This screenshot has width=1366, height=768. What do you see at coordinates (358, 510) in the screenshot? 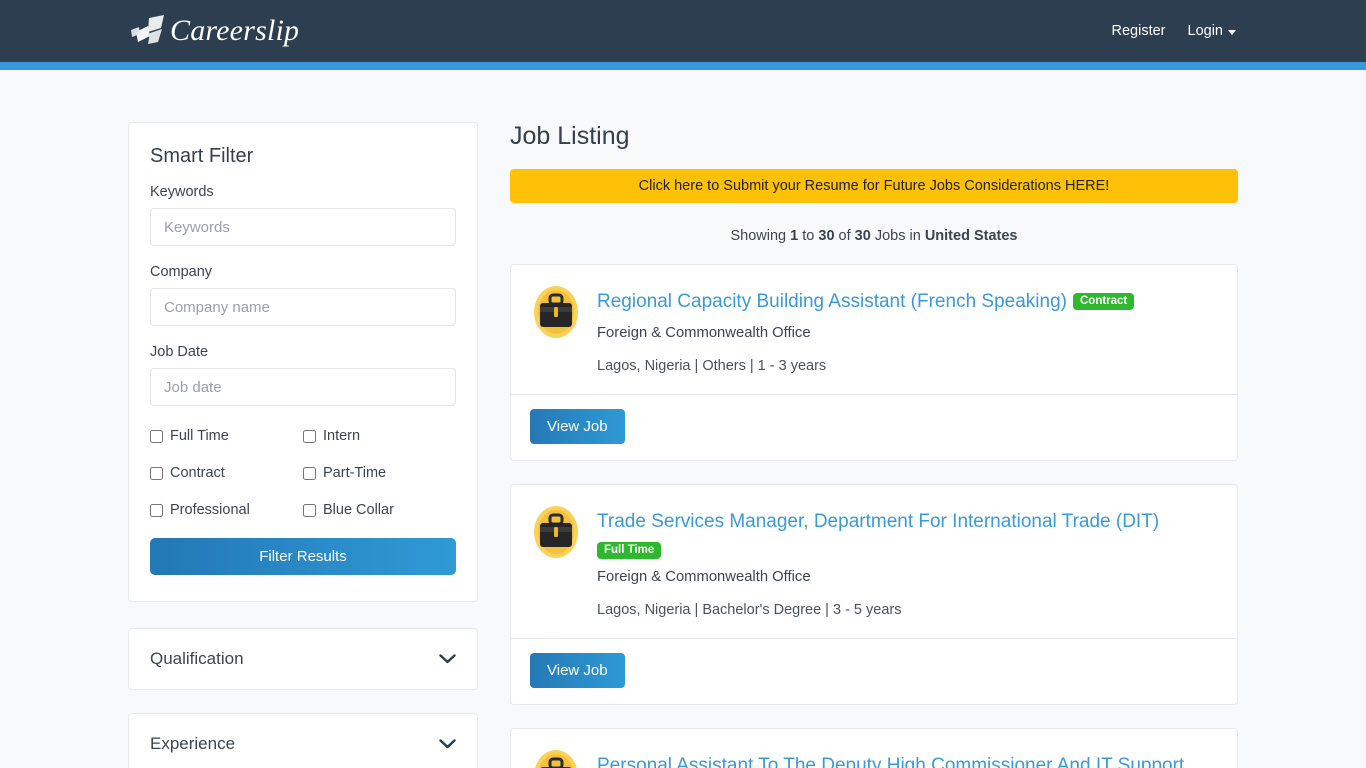
I see `checkbox-label: Blue Collar` at bounding box center [358, 510].